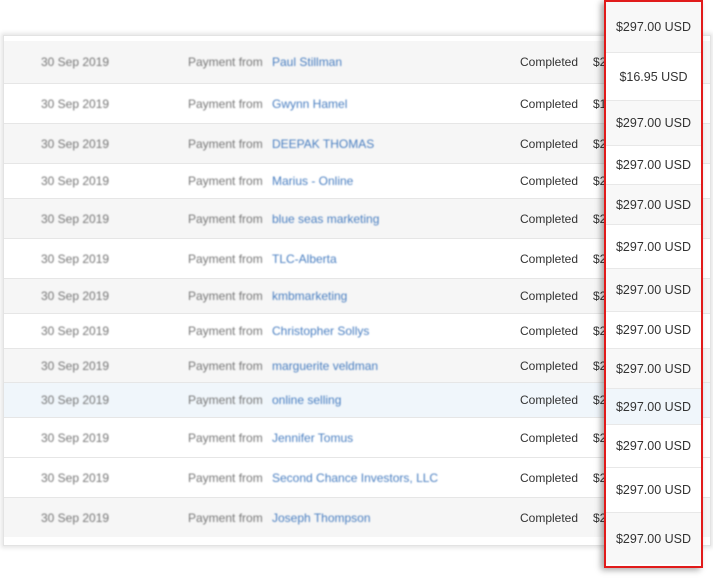 The width and height of the screenshot is (713, 579). I want to click on amount-cell: $16.95 USD, so click(653, 76).